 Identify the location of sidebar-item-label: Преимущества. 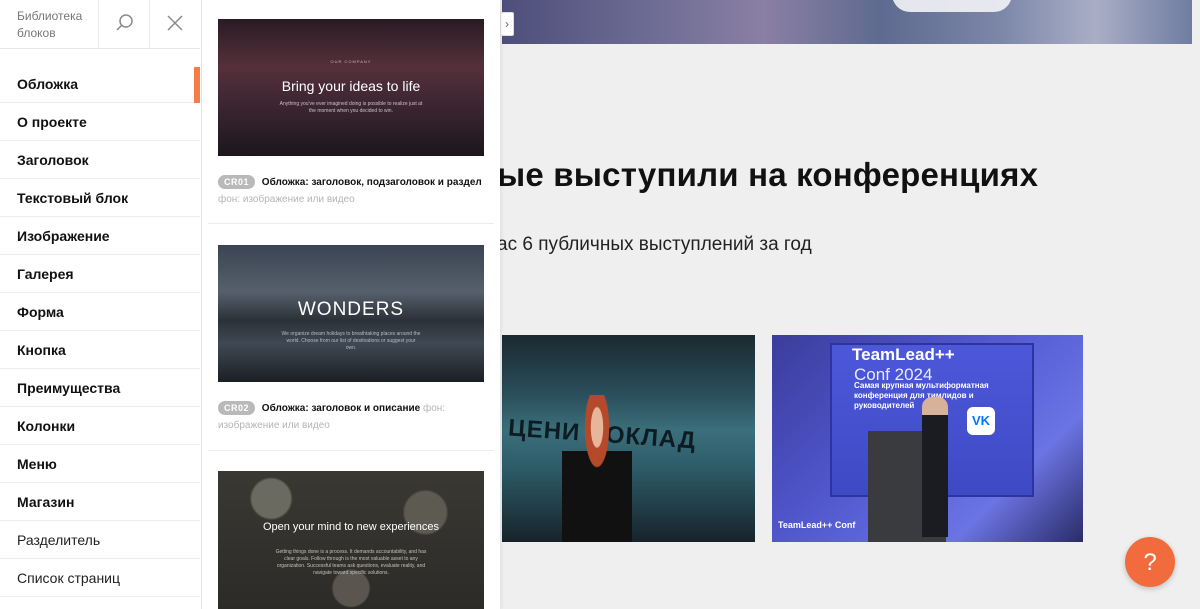
(69, 388).